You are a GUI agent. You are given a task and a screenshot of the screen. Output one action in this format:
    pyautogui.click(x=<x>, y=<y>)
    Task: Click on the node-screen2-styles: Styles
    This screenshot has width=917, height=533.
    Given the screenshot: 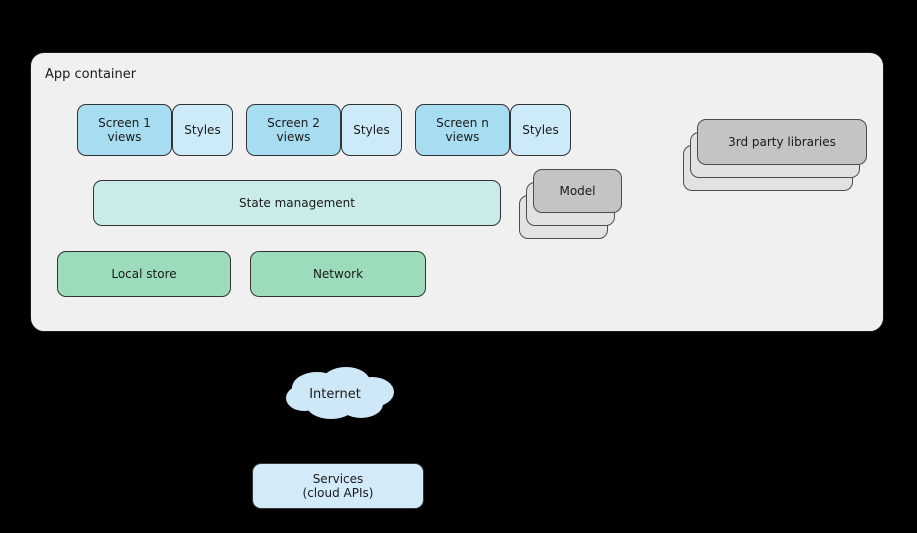 What is the action you would take?
    pyautogui.click(x=371, y=130)
    